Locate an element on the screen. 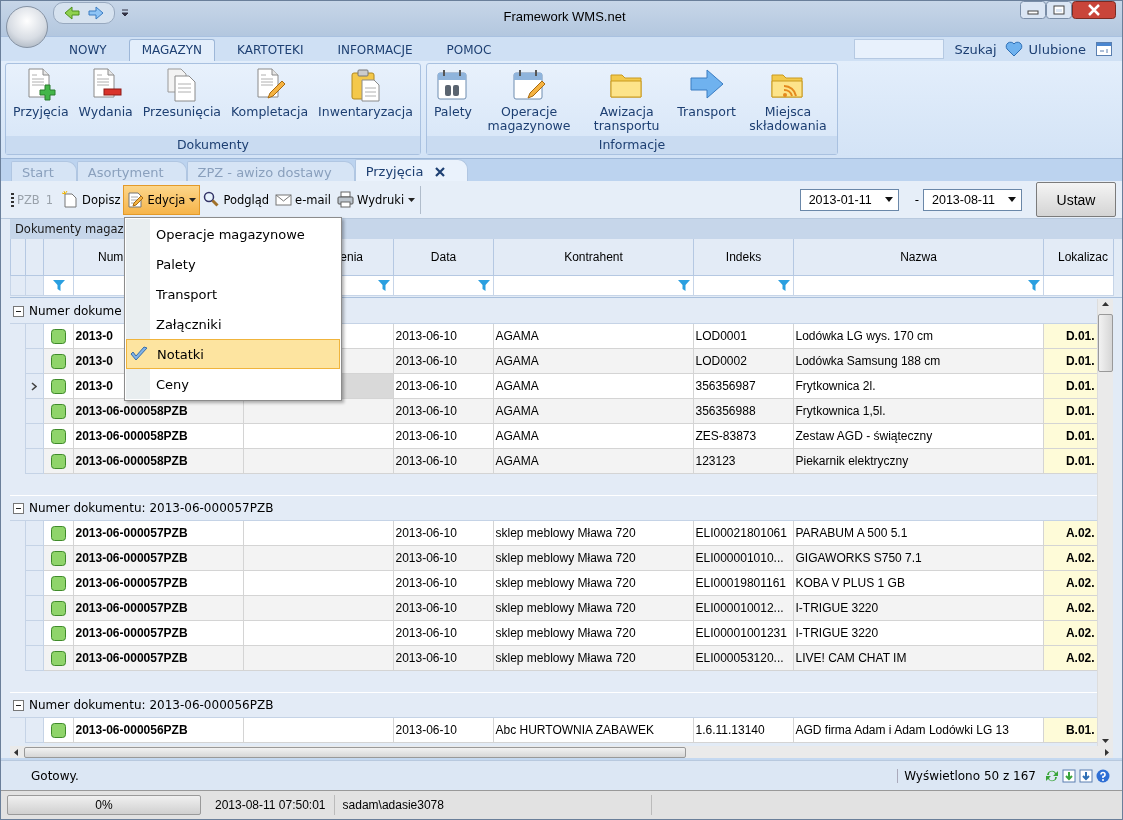  group-title: Informacje is located at coordinates (631, 145).